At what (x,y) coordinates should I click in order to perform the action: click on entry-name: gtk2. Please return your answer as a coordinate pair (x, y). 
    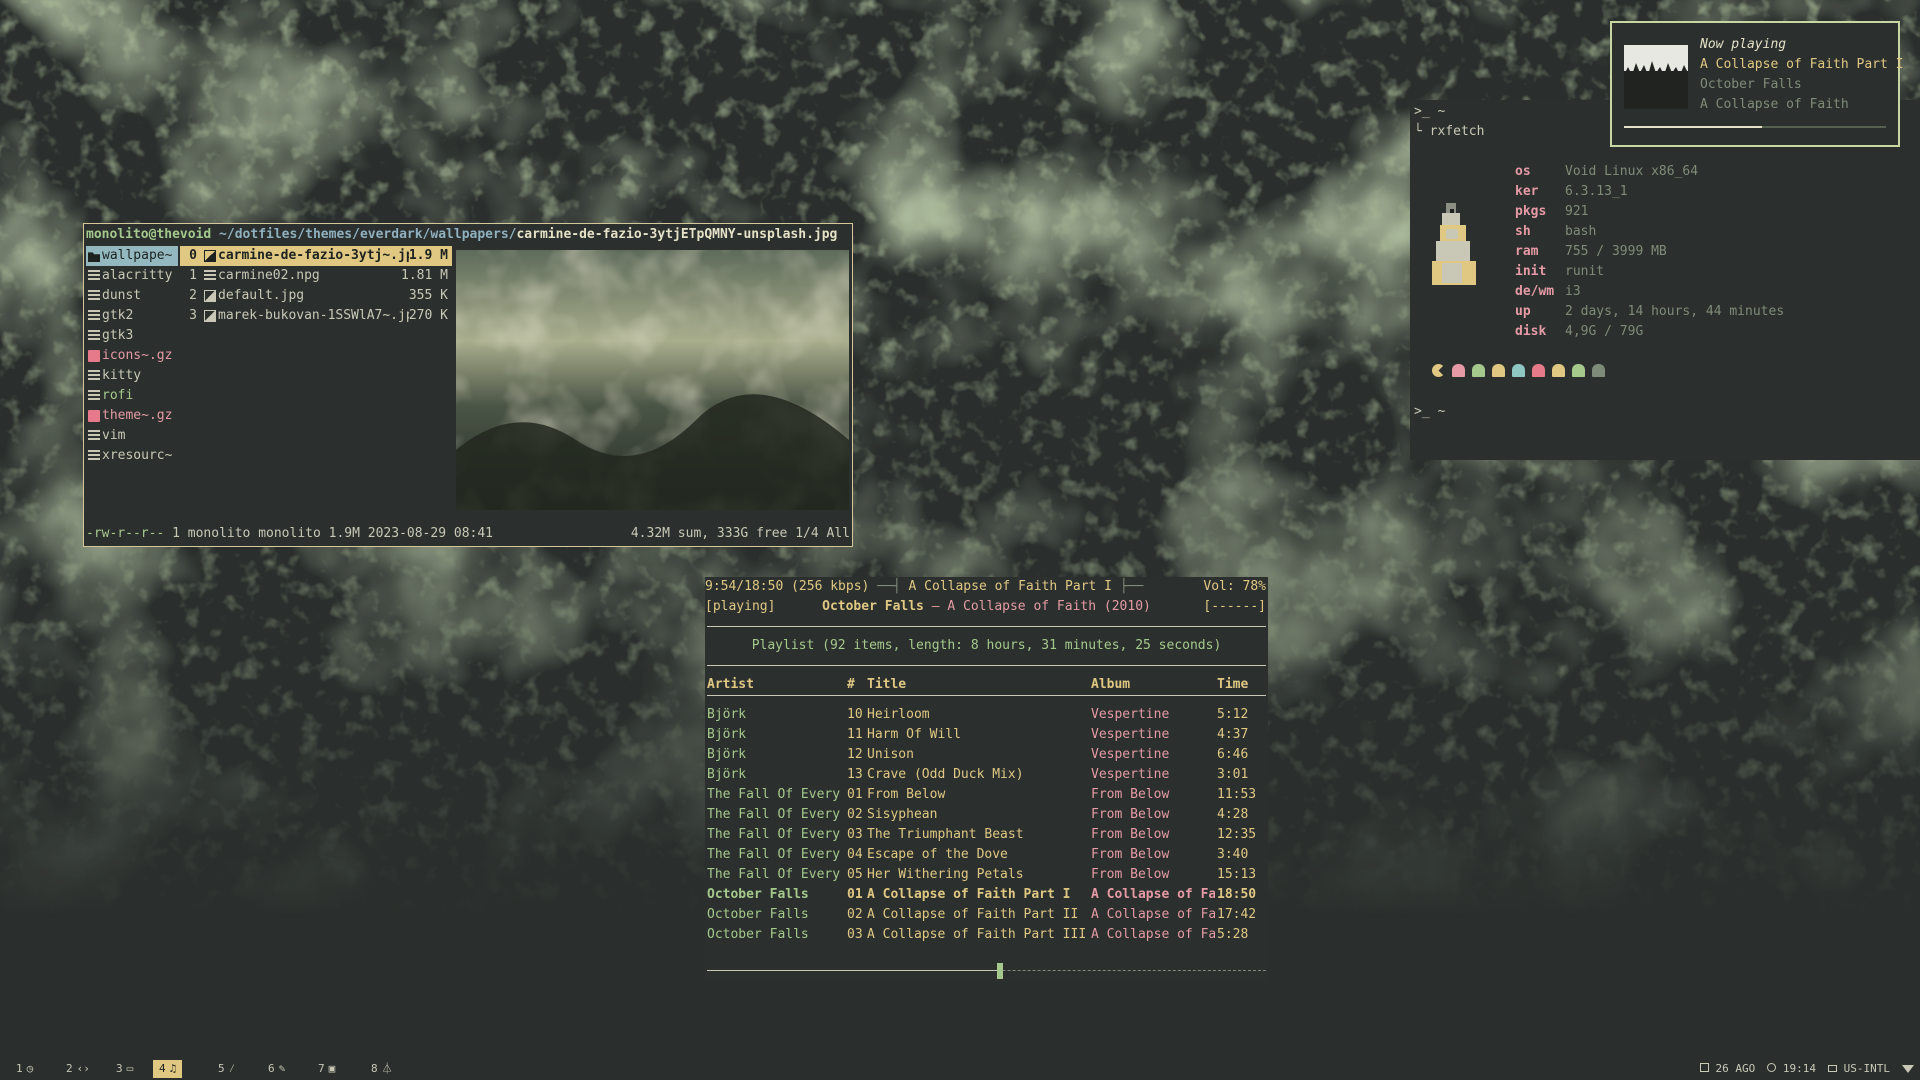
    Looking at the image, I should click on (118, 315).